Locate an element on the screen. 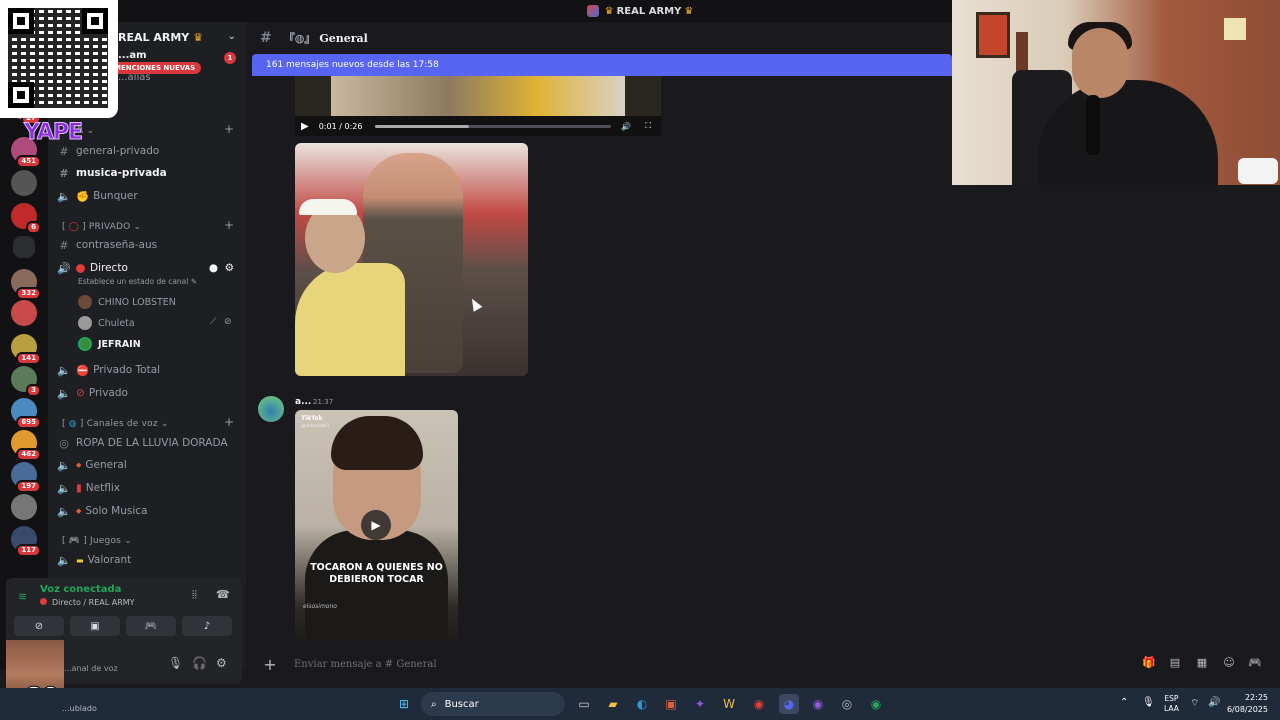  channel-contrasena: # contraseña-aus is located at coordinates (147, 245).